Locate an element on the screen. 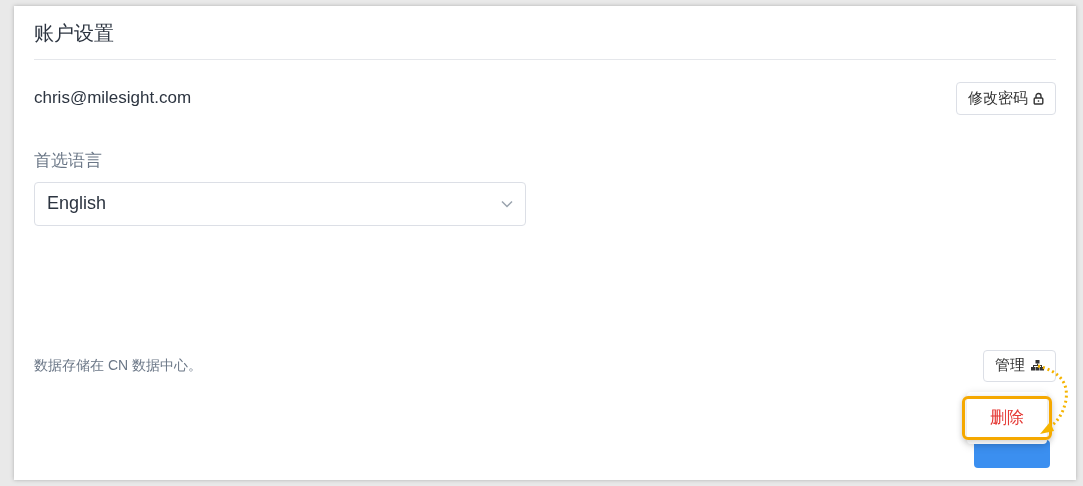  menu-item: 删除 is located at coordinates (1007, 418).